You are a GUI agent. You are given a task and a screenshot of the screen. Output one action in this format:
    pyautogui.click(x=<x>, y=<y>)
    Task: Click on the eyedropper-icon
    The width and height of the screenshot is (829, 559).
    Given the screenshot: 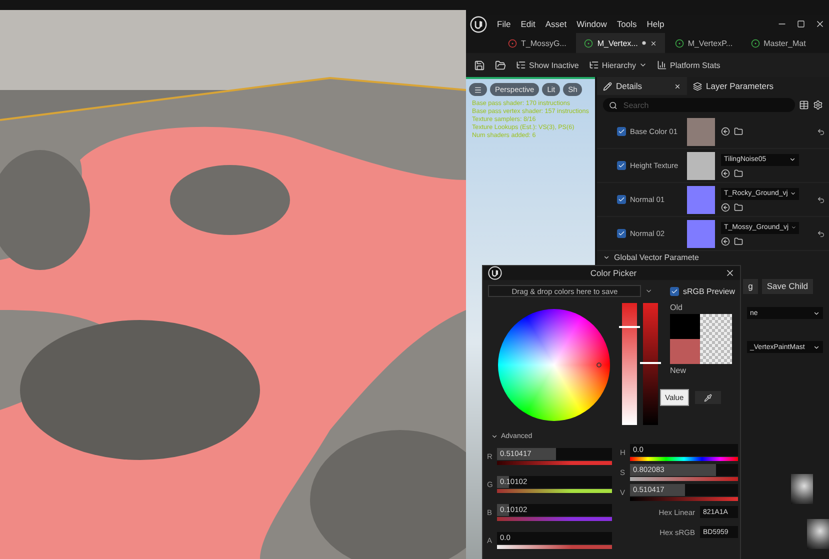 What is the action you would take?
    pyautogui.click(x=708, y=398)
    